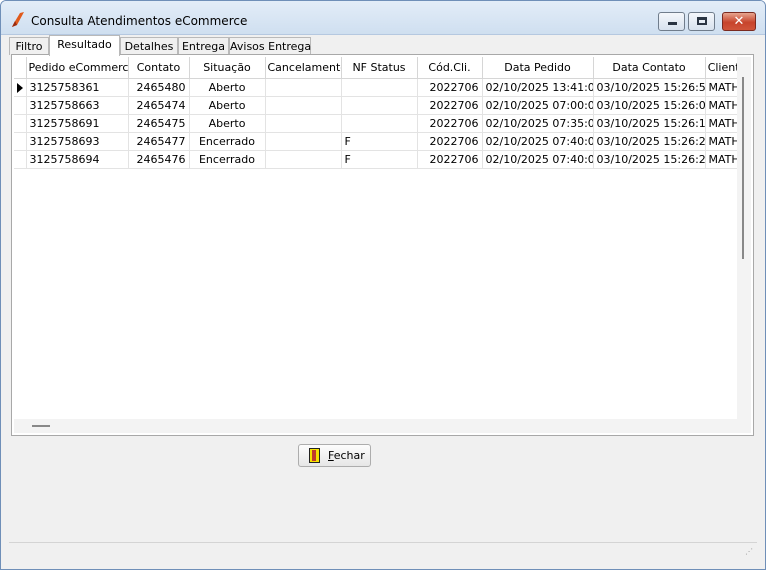  What do you see at coordinates (20, 68) in the screenshot?
I see `indicator-header` at bounding box center [20, 68].